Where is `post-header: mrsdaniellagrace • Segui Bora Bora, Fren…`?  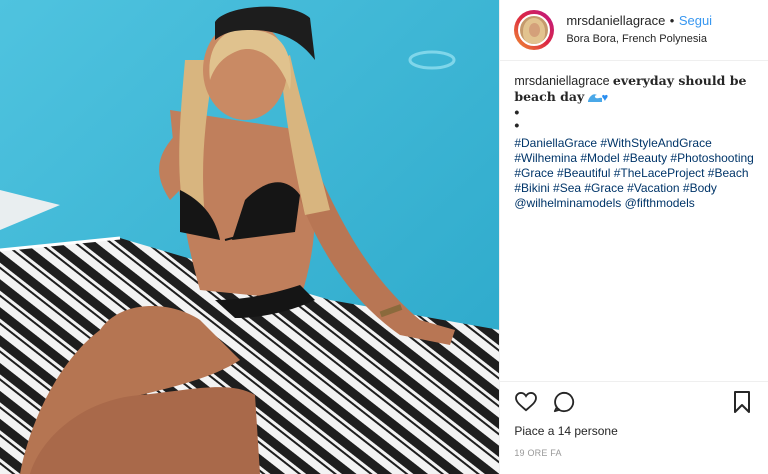 post-header: mrsdaniellagrace • Segui Bora Bora, Fren… is located at coordinates (634, 30).